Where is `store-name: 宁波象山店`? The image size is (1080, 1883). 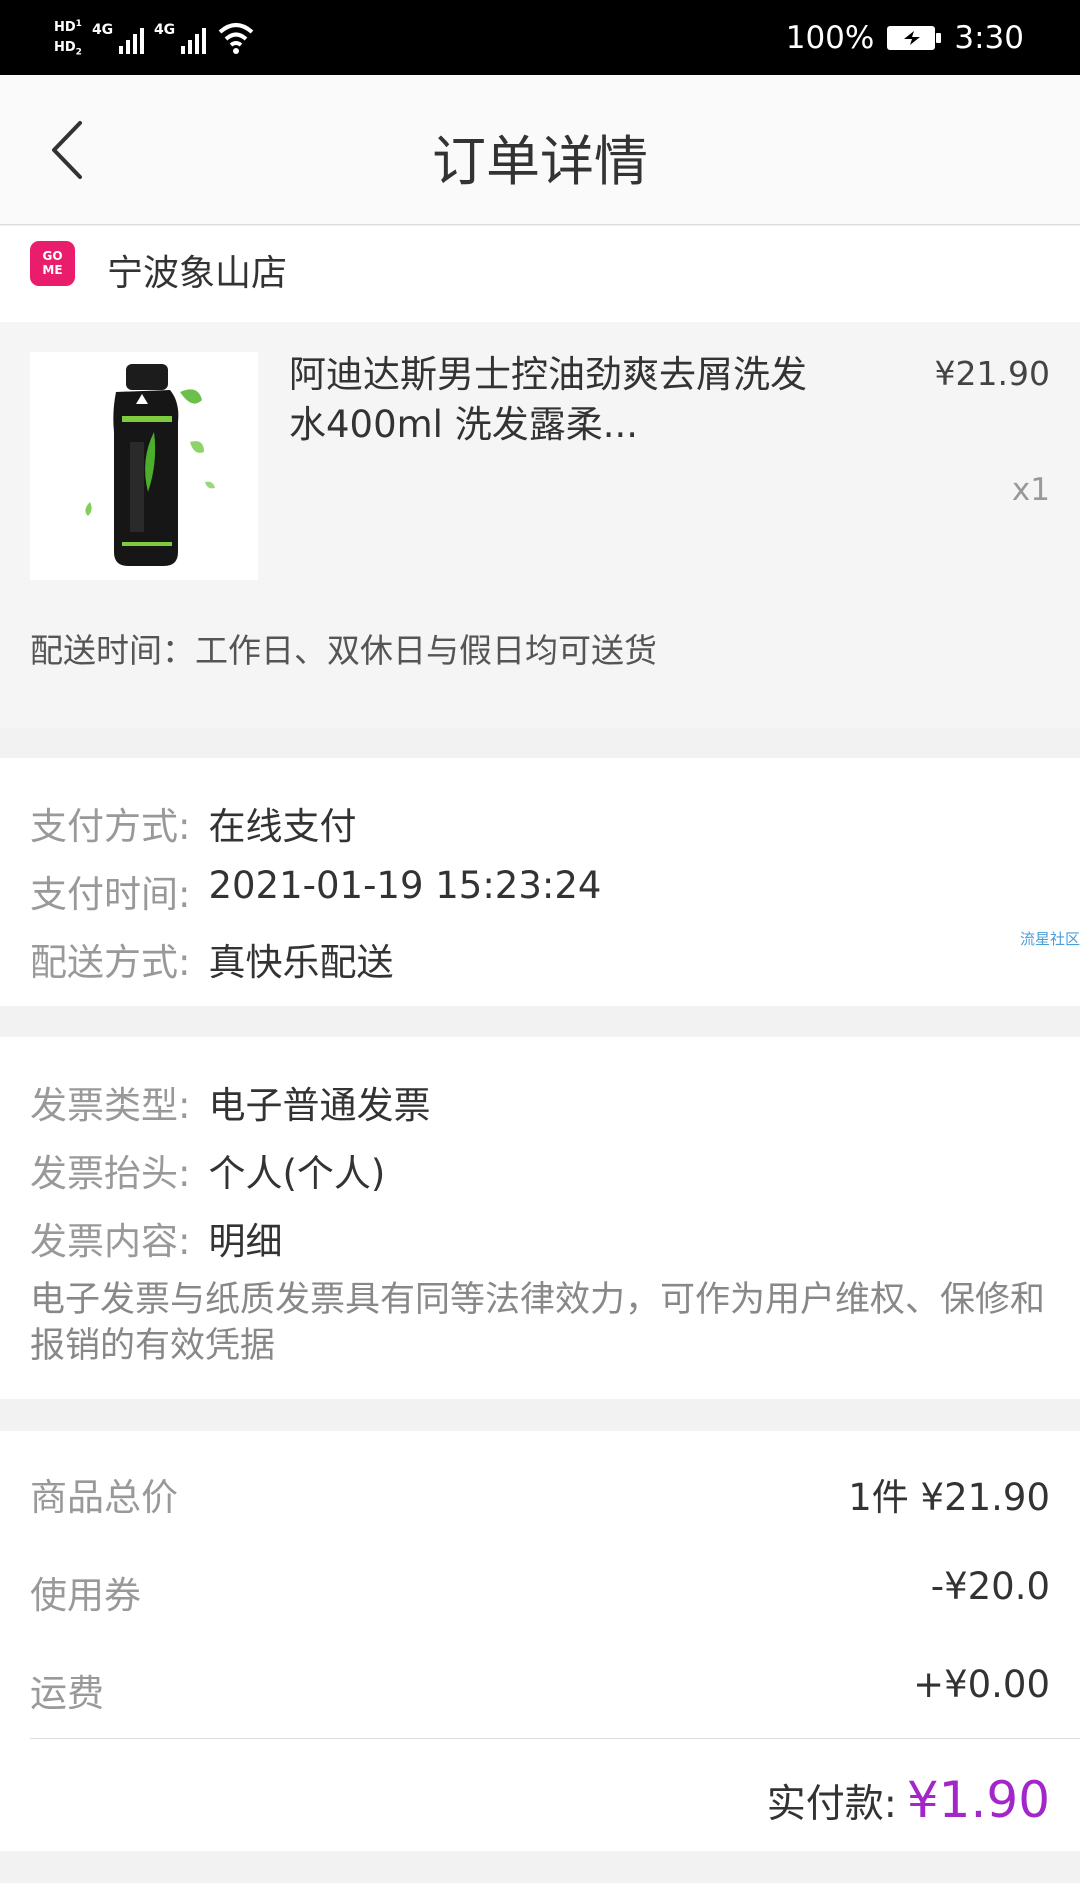
store-name: 宁波象山店 is located at coordinates (197, 273).